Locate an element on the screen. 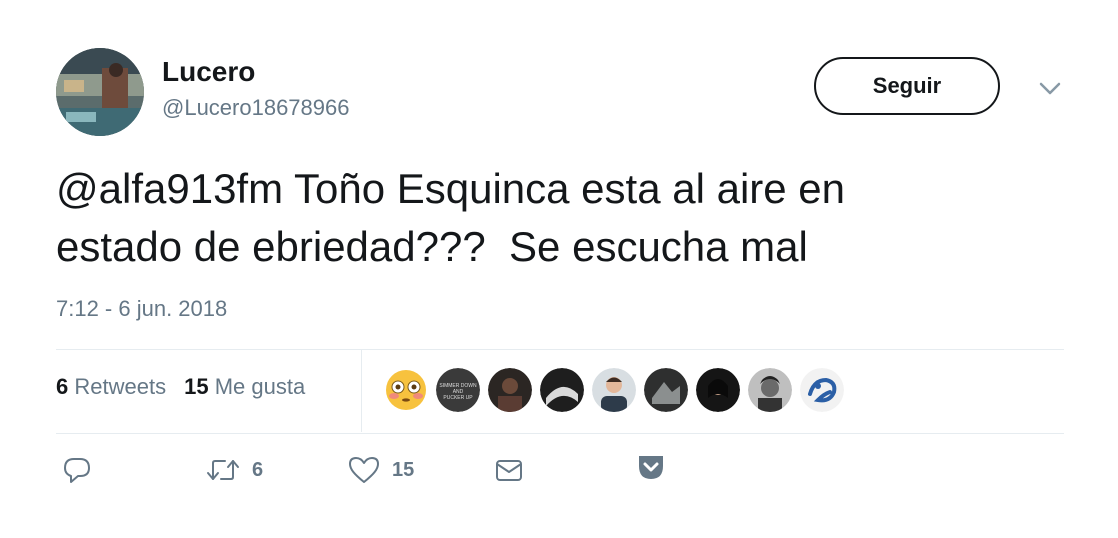 The height and width of the screenshot is (538, 1118). user-avatar-photo is located at coordinates (100, 92).